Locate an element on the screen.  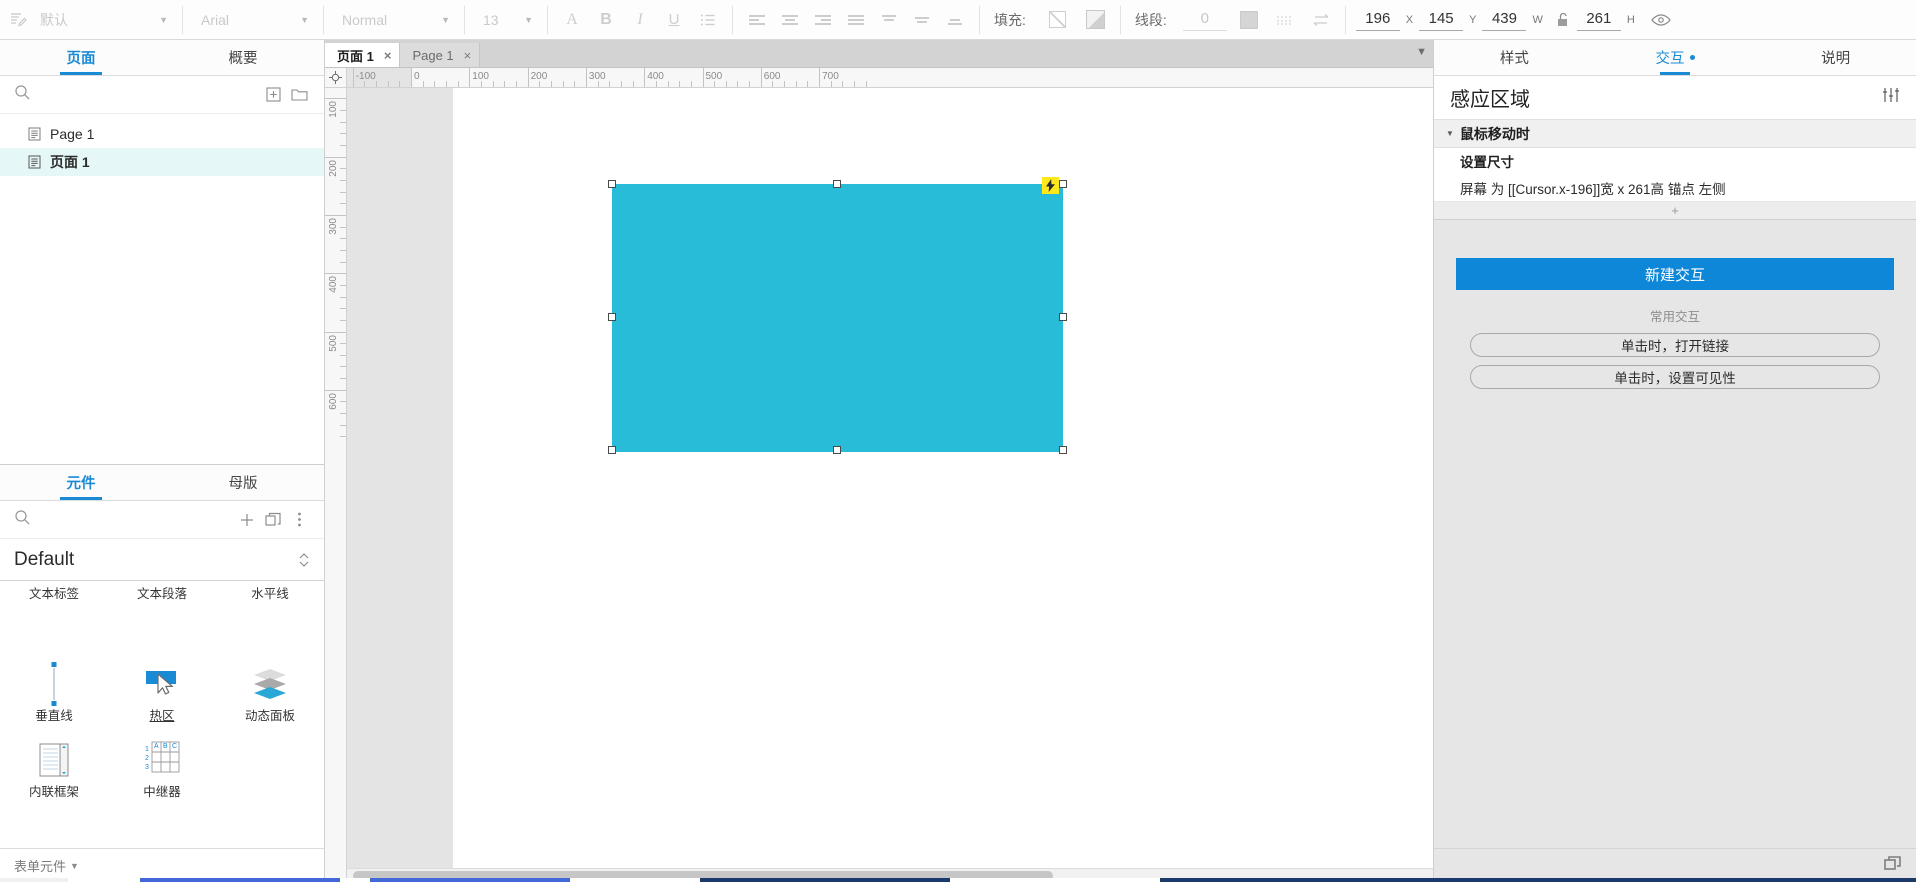
font-family-dropdown: Arial ▼ is located at coordinates (253, 20).